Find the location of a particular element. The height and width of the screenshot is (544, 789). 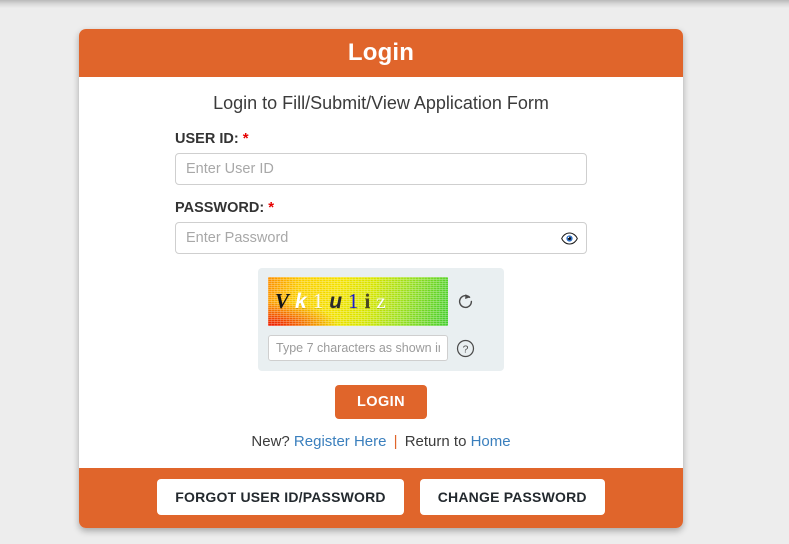

eye-icon is located at coordinates (569, 238).